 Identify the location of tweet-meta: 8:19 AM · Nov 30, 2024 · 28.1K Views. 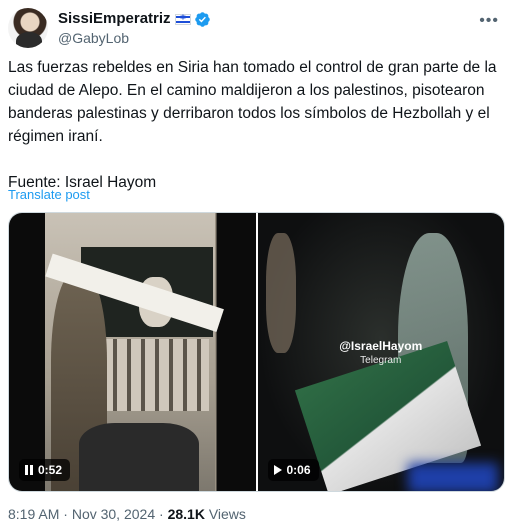
(127, 514).